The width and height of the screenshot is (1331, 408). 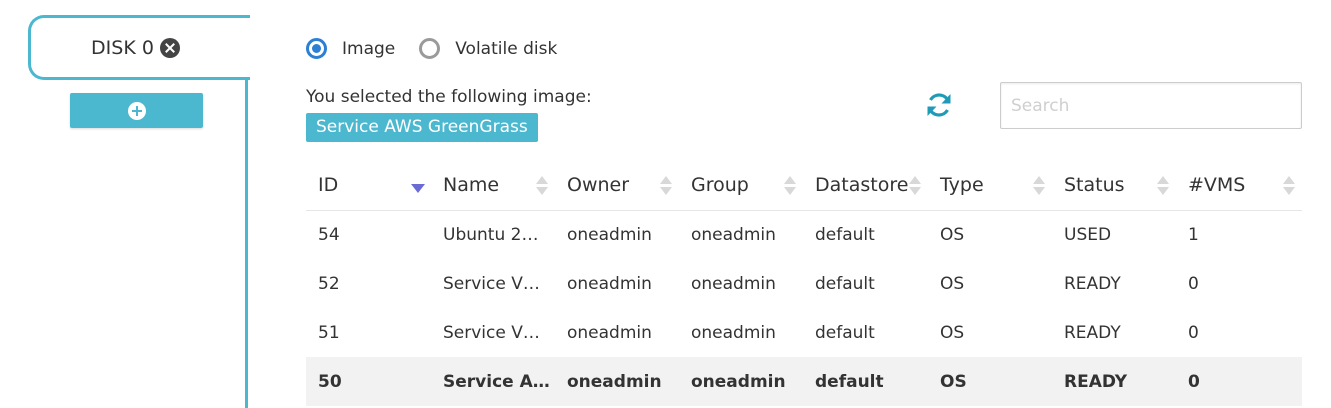 What do you see at coordinates (720, 184) in the screenshot?
I see `column-header-label: Group` at bounding box center [720, 184].